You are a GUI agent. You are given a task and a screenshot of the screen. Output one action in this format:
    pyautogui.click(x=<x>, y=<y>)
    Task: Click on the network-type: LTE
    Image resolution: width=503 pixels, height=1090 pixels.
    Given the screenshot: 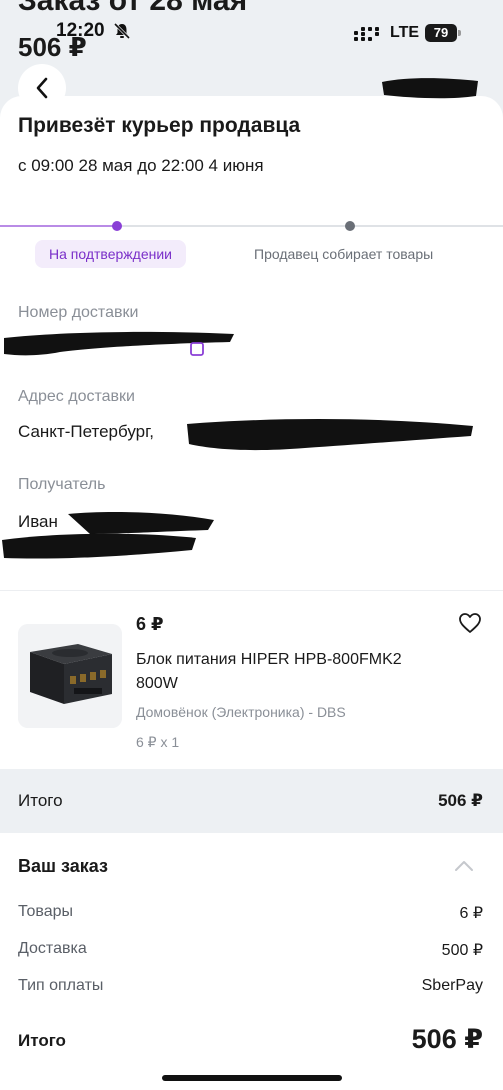 What is the action you would take?
    pyautogui.click(x=405, y=32)
    